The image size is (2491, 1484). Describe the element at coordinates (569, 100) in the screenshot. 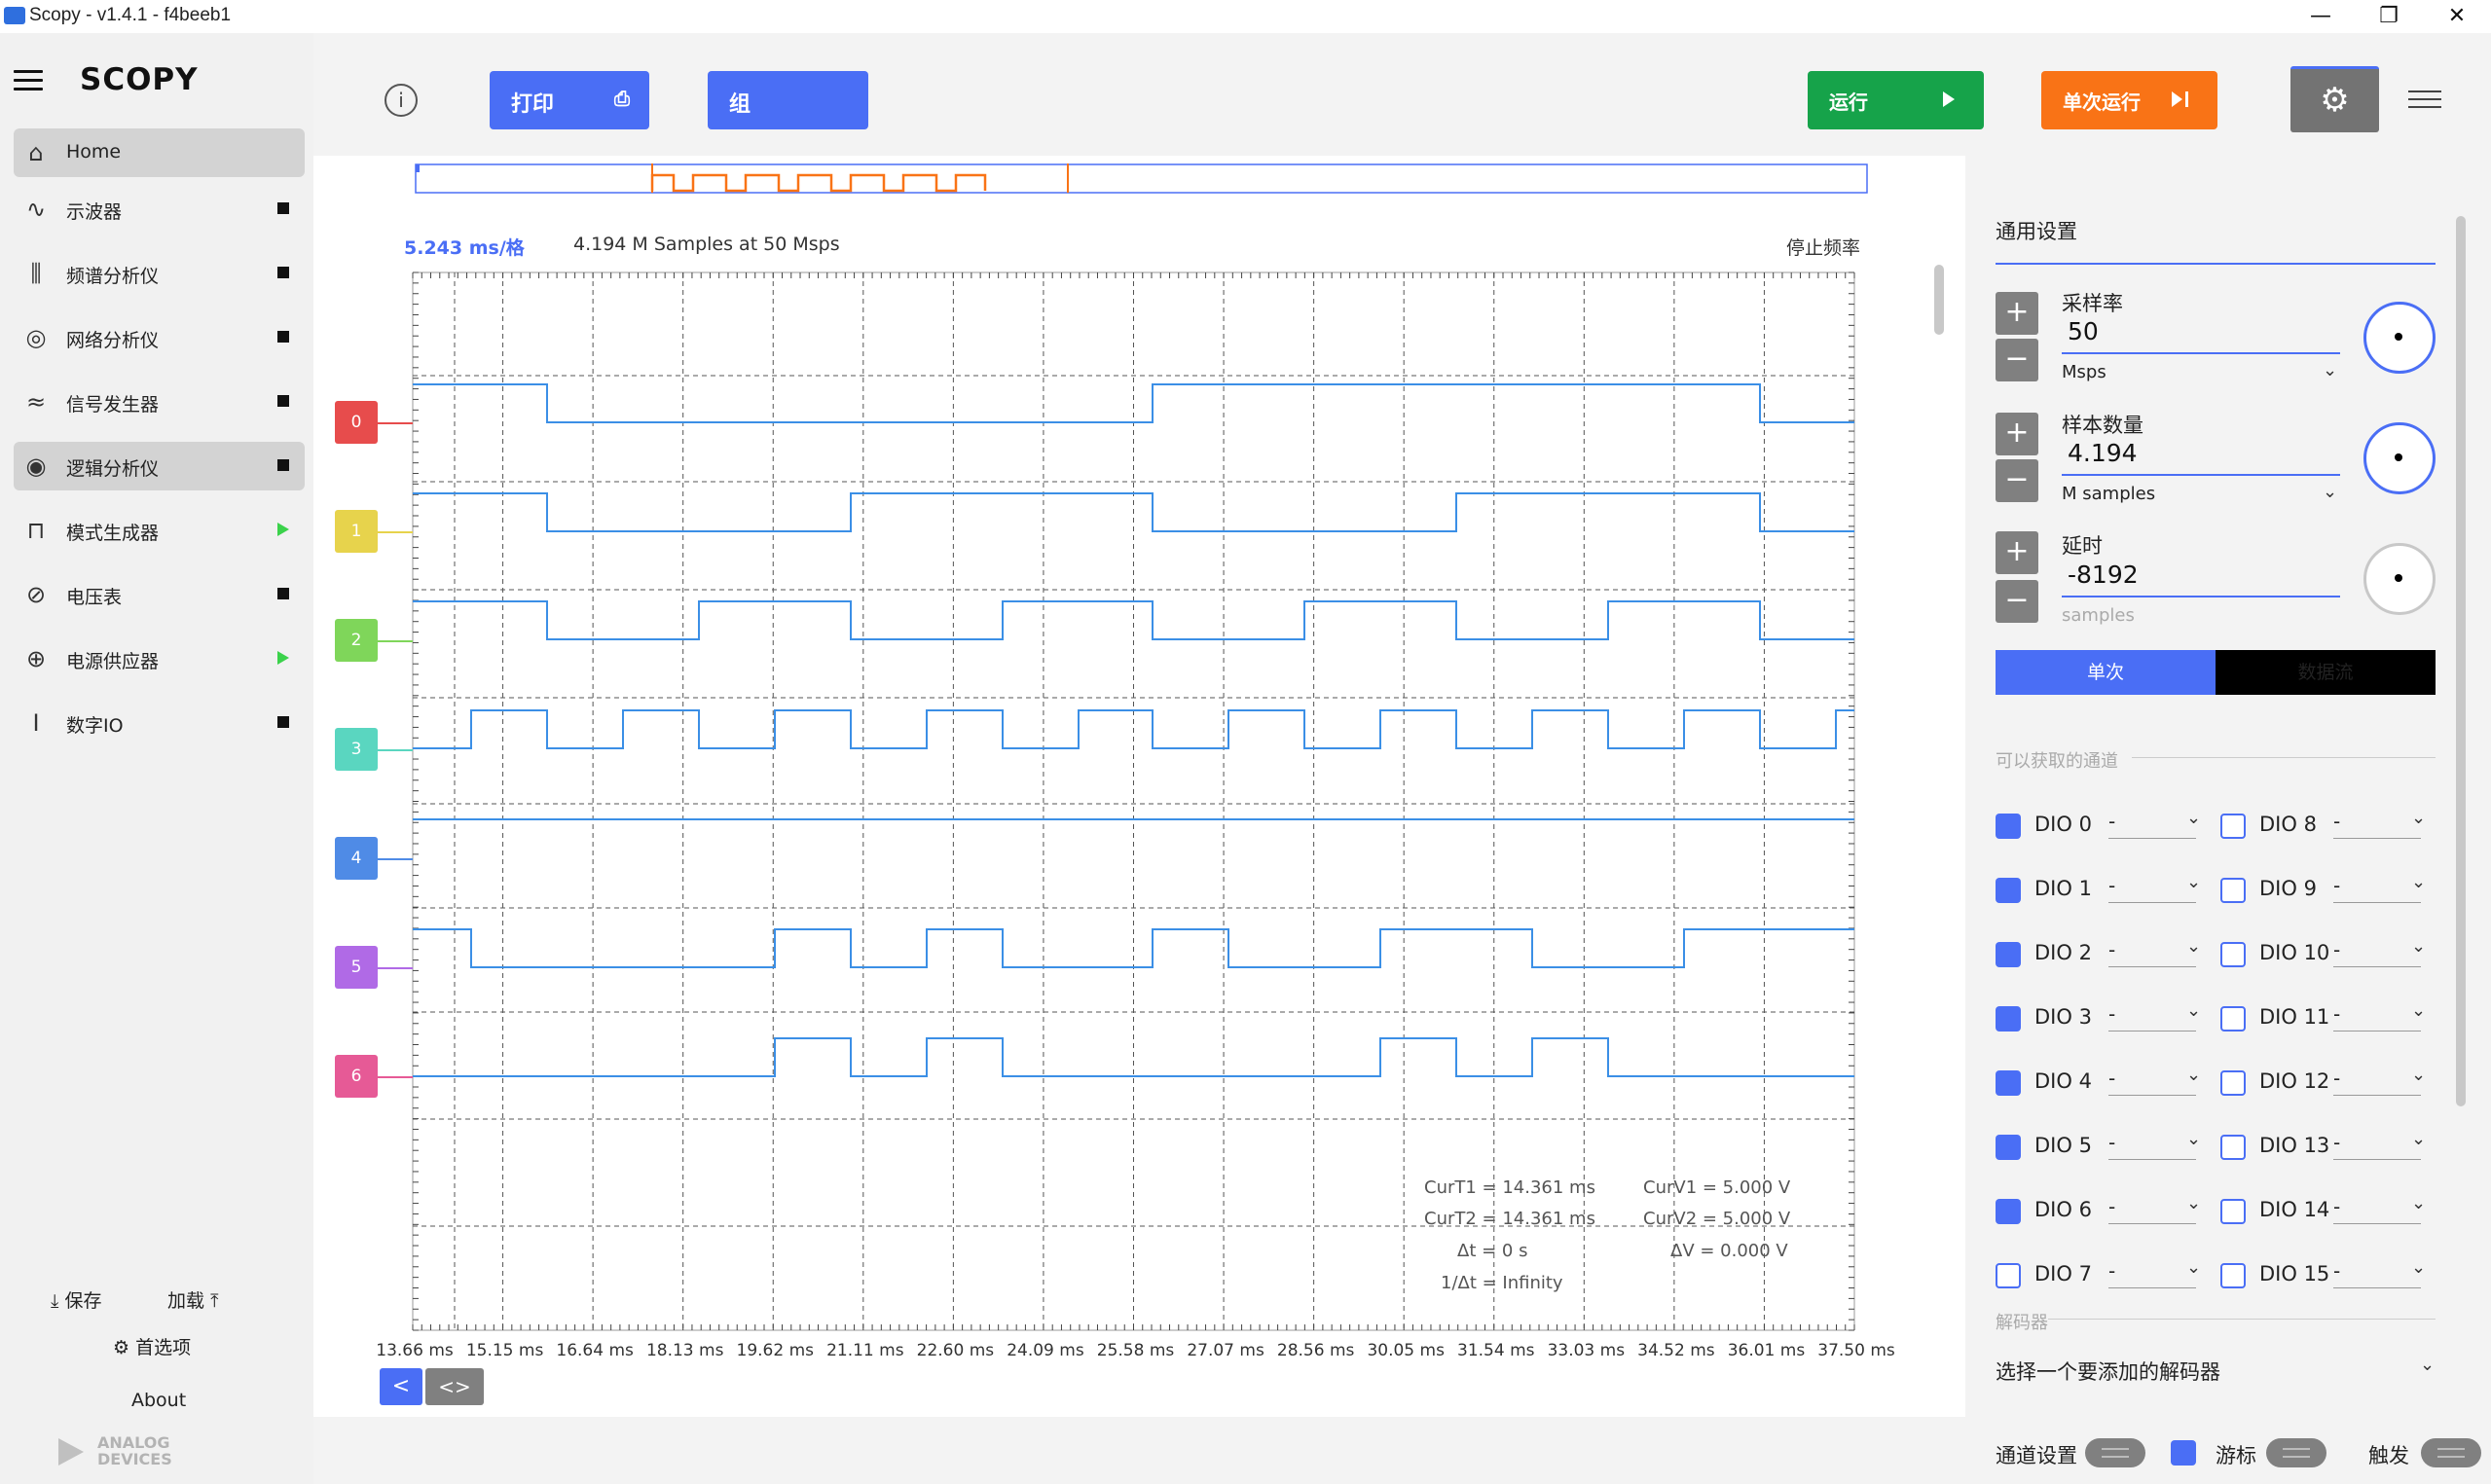

I see `print-button: 打印 ⎙` at that location.